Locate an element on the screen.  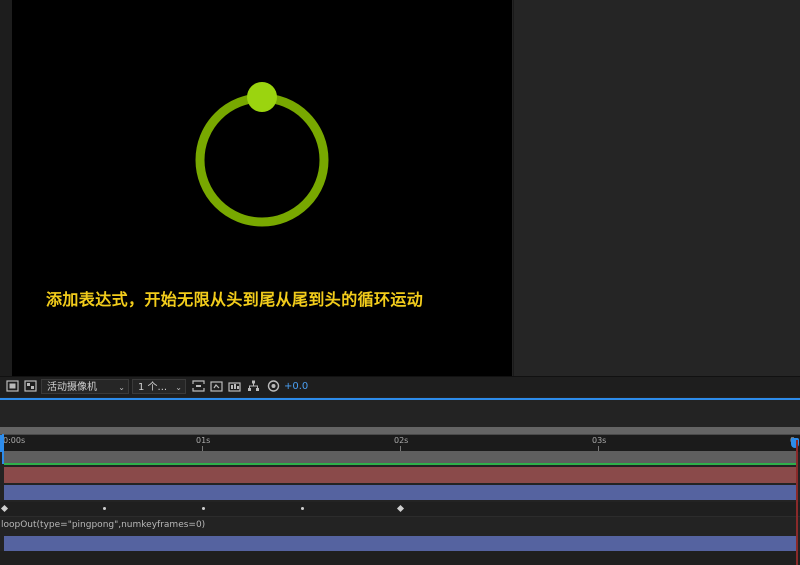
layer-green-line is located at coordinates (400, 464).